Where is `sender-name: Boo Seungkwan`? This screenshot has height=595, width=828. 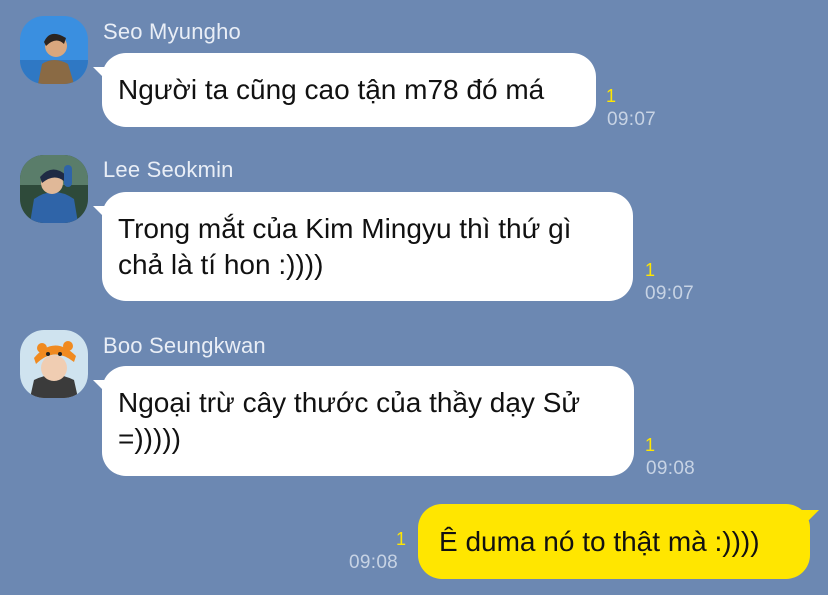 sender-name: Boo Seungkwan is located at coordinates (184, 345).